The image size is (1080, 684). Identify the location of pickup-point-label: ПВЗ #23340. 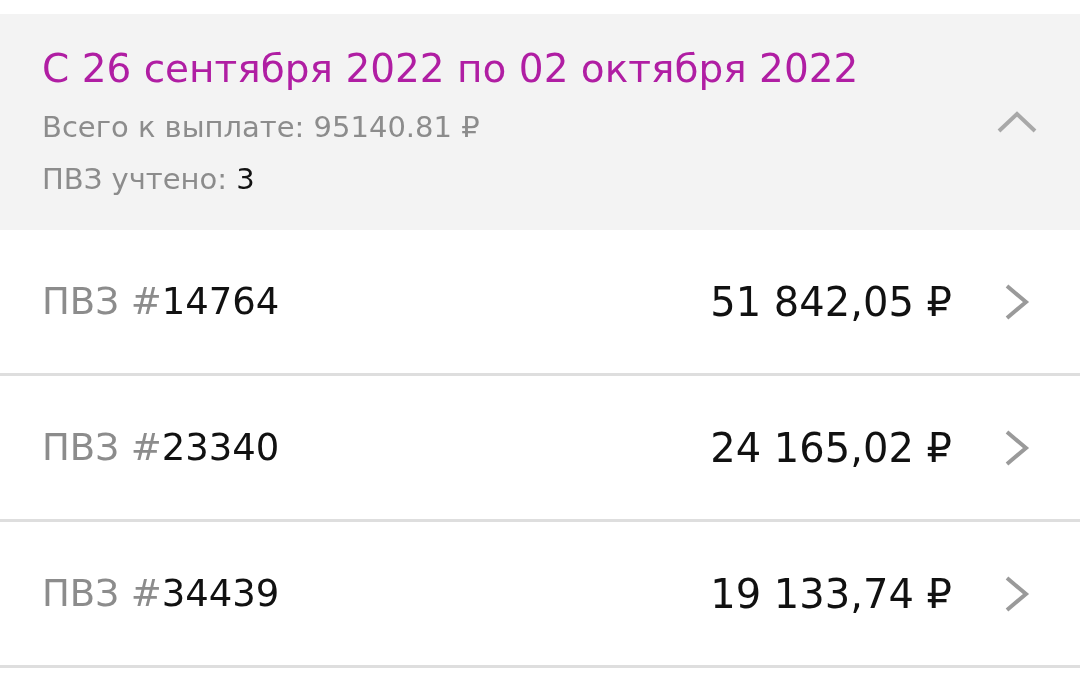
(161, 447).